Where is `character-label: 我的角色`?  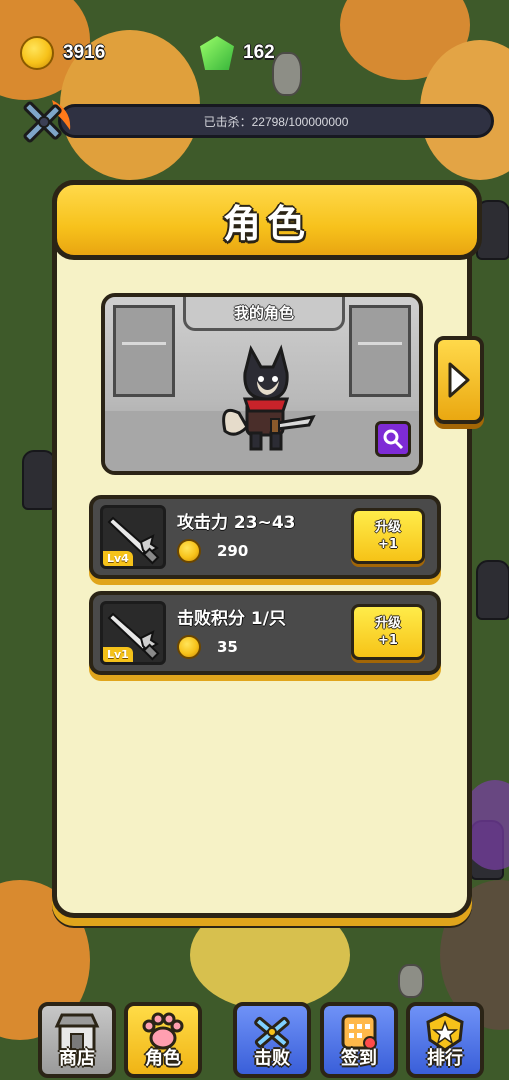
character-label: 我的角色 is located at coordinates (263, 313).